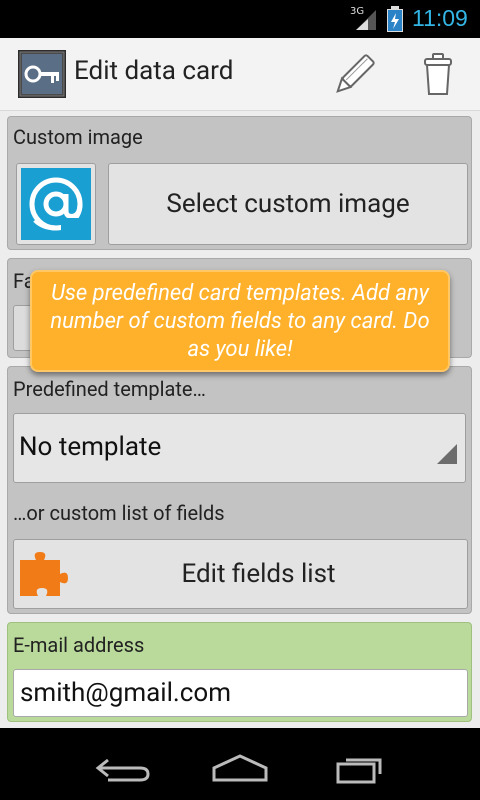  What do you see at coordinates (447, 454) in the screenshot?
I see `dropdown-corner-icon` at bounding box center [447, 454].